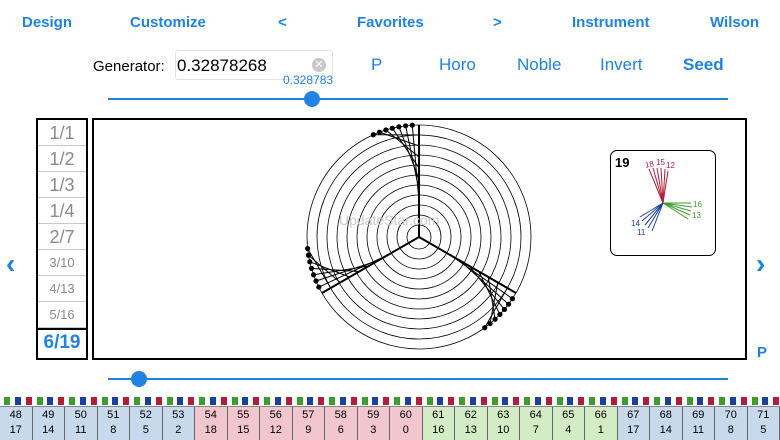  I want to click on keyboard-key: 600, so click(406, 423).